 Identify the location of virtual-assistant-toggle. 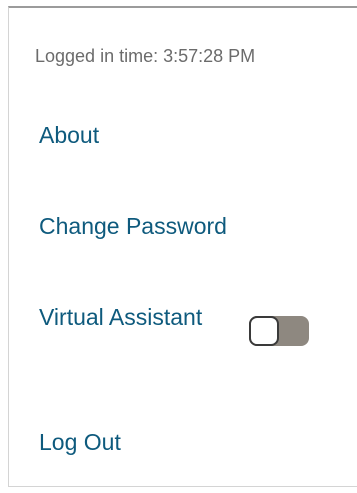
(279, 331).